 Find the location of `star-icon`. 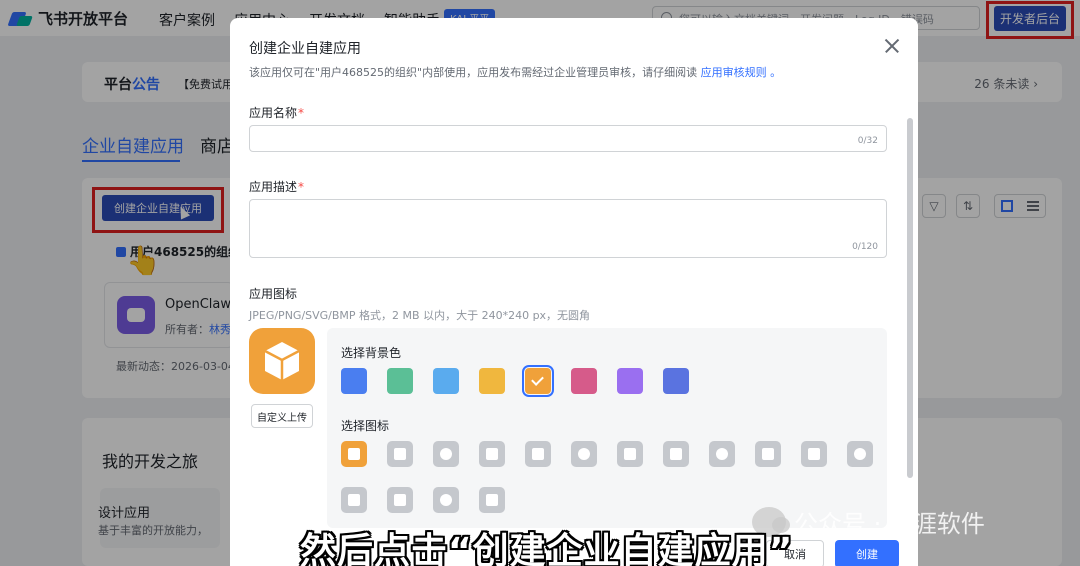

star-icon is located at coordinates (722, 454).